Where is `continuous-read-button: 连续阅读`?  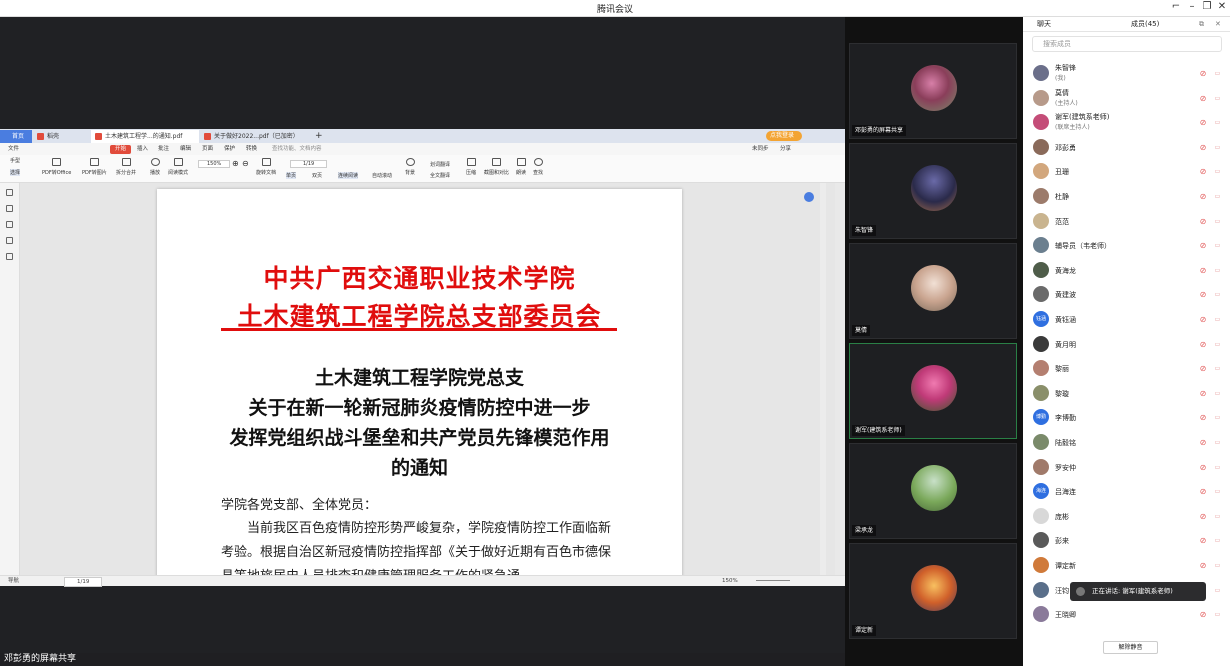
continuous-read-button: 连续阅读 is located at coordinates (348, 175).